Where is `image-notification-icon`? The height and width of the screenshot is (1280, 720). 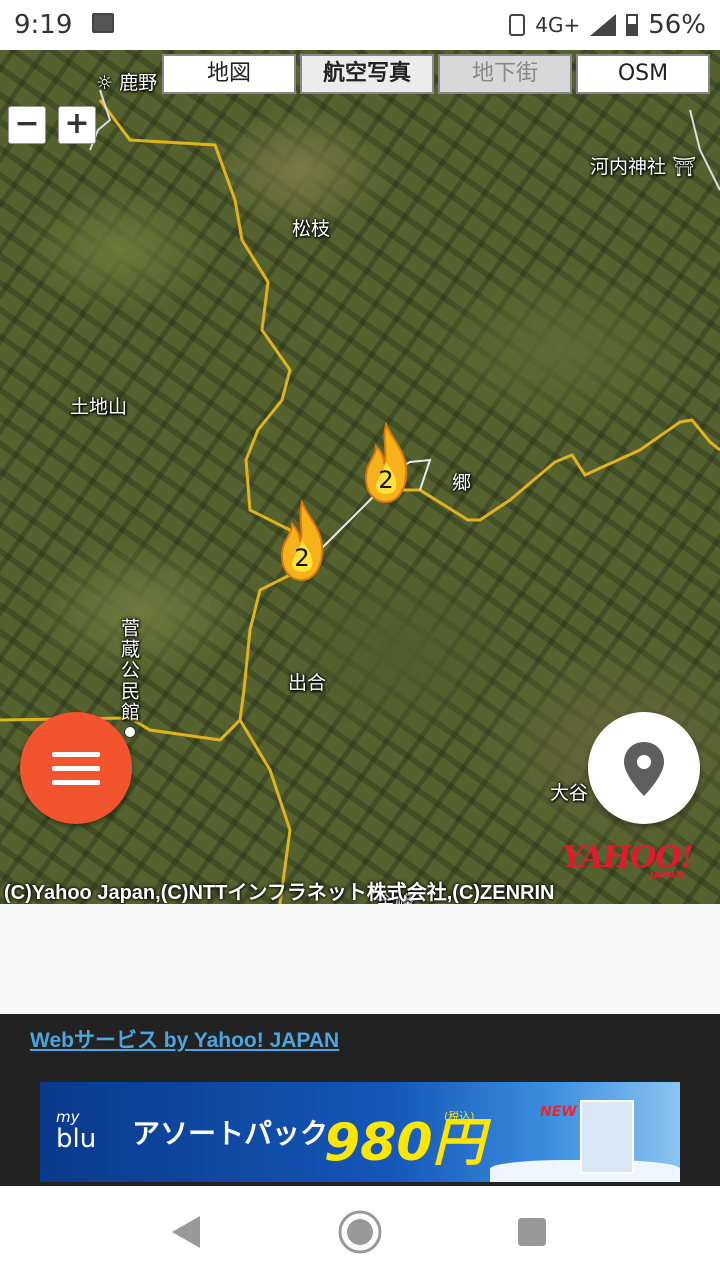 image-notification-icon is located at coordinates (103, 23).